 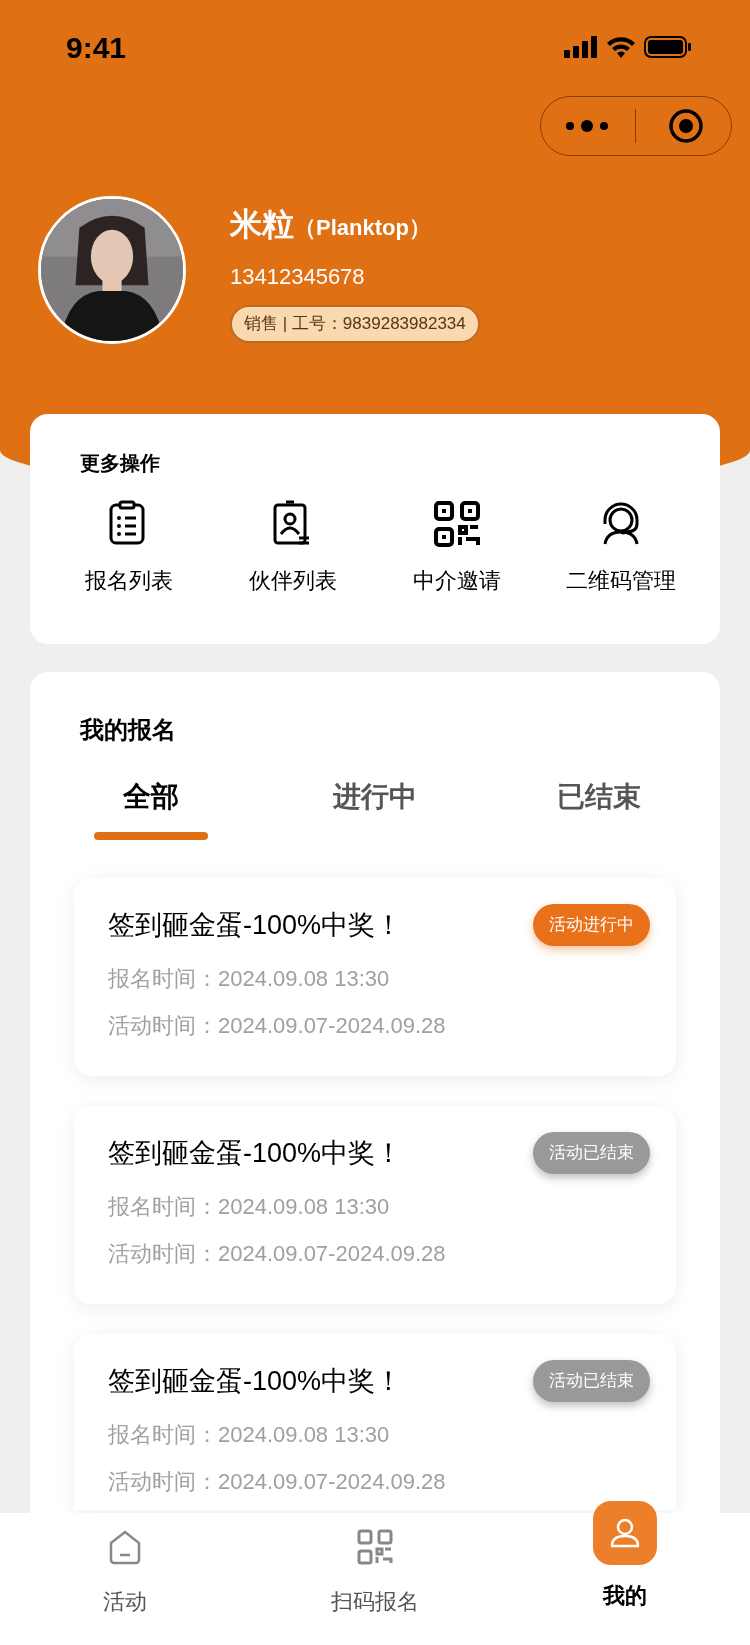 I want to click on signal-icon, so click(x=581, y=47).